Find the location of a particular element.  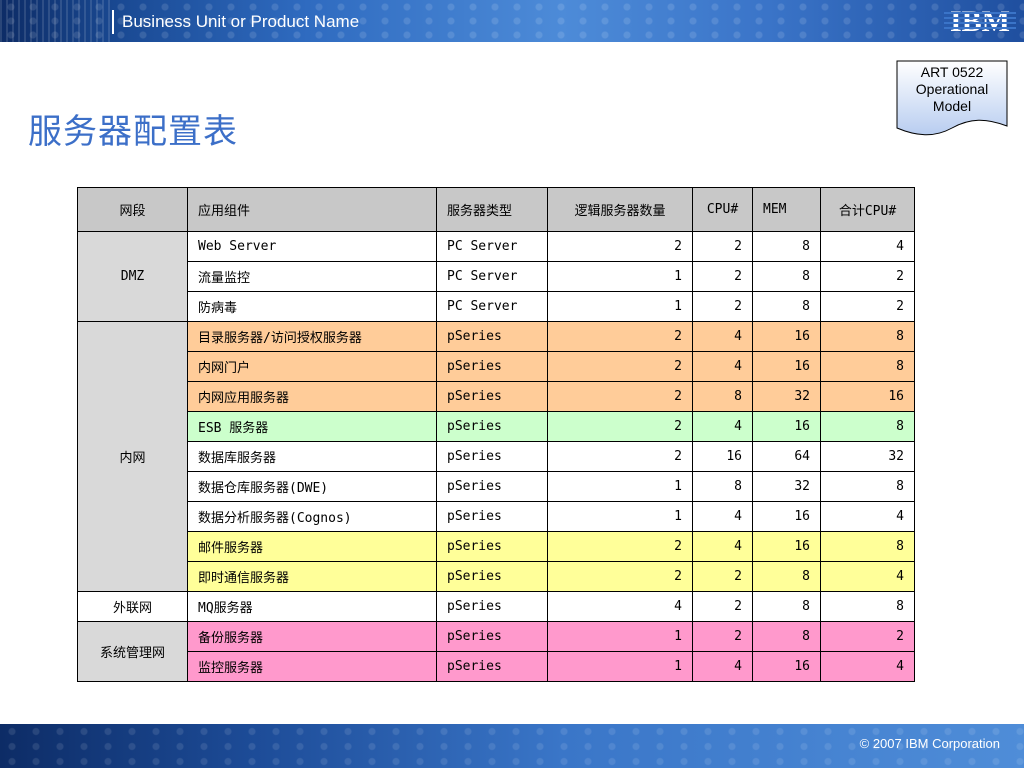

segment-cell: DMZ is located at coordinates (132, 276).